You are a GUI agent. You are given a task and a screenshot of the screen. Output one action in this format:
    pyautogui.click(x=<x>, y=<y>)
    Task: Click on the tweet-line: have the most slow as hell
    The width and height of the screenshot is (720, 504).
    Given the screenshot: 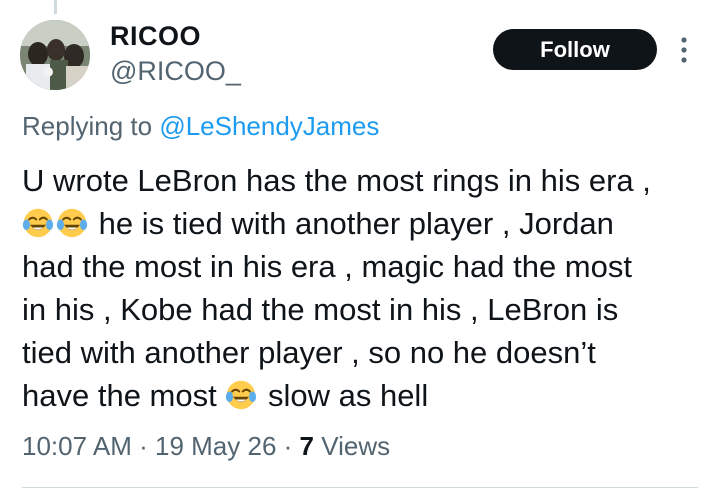 What is the action you would take?
    pyautogui.click(x=362, y=395)
    